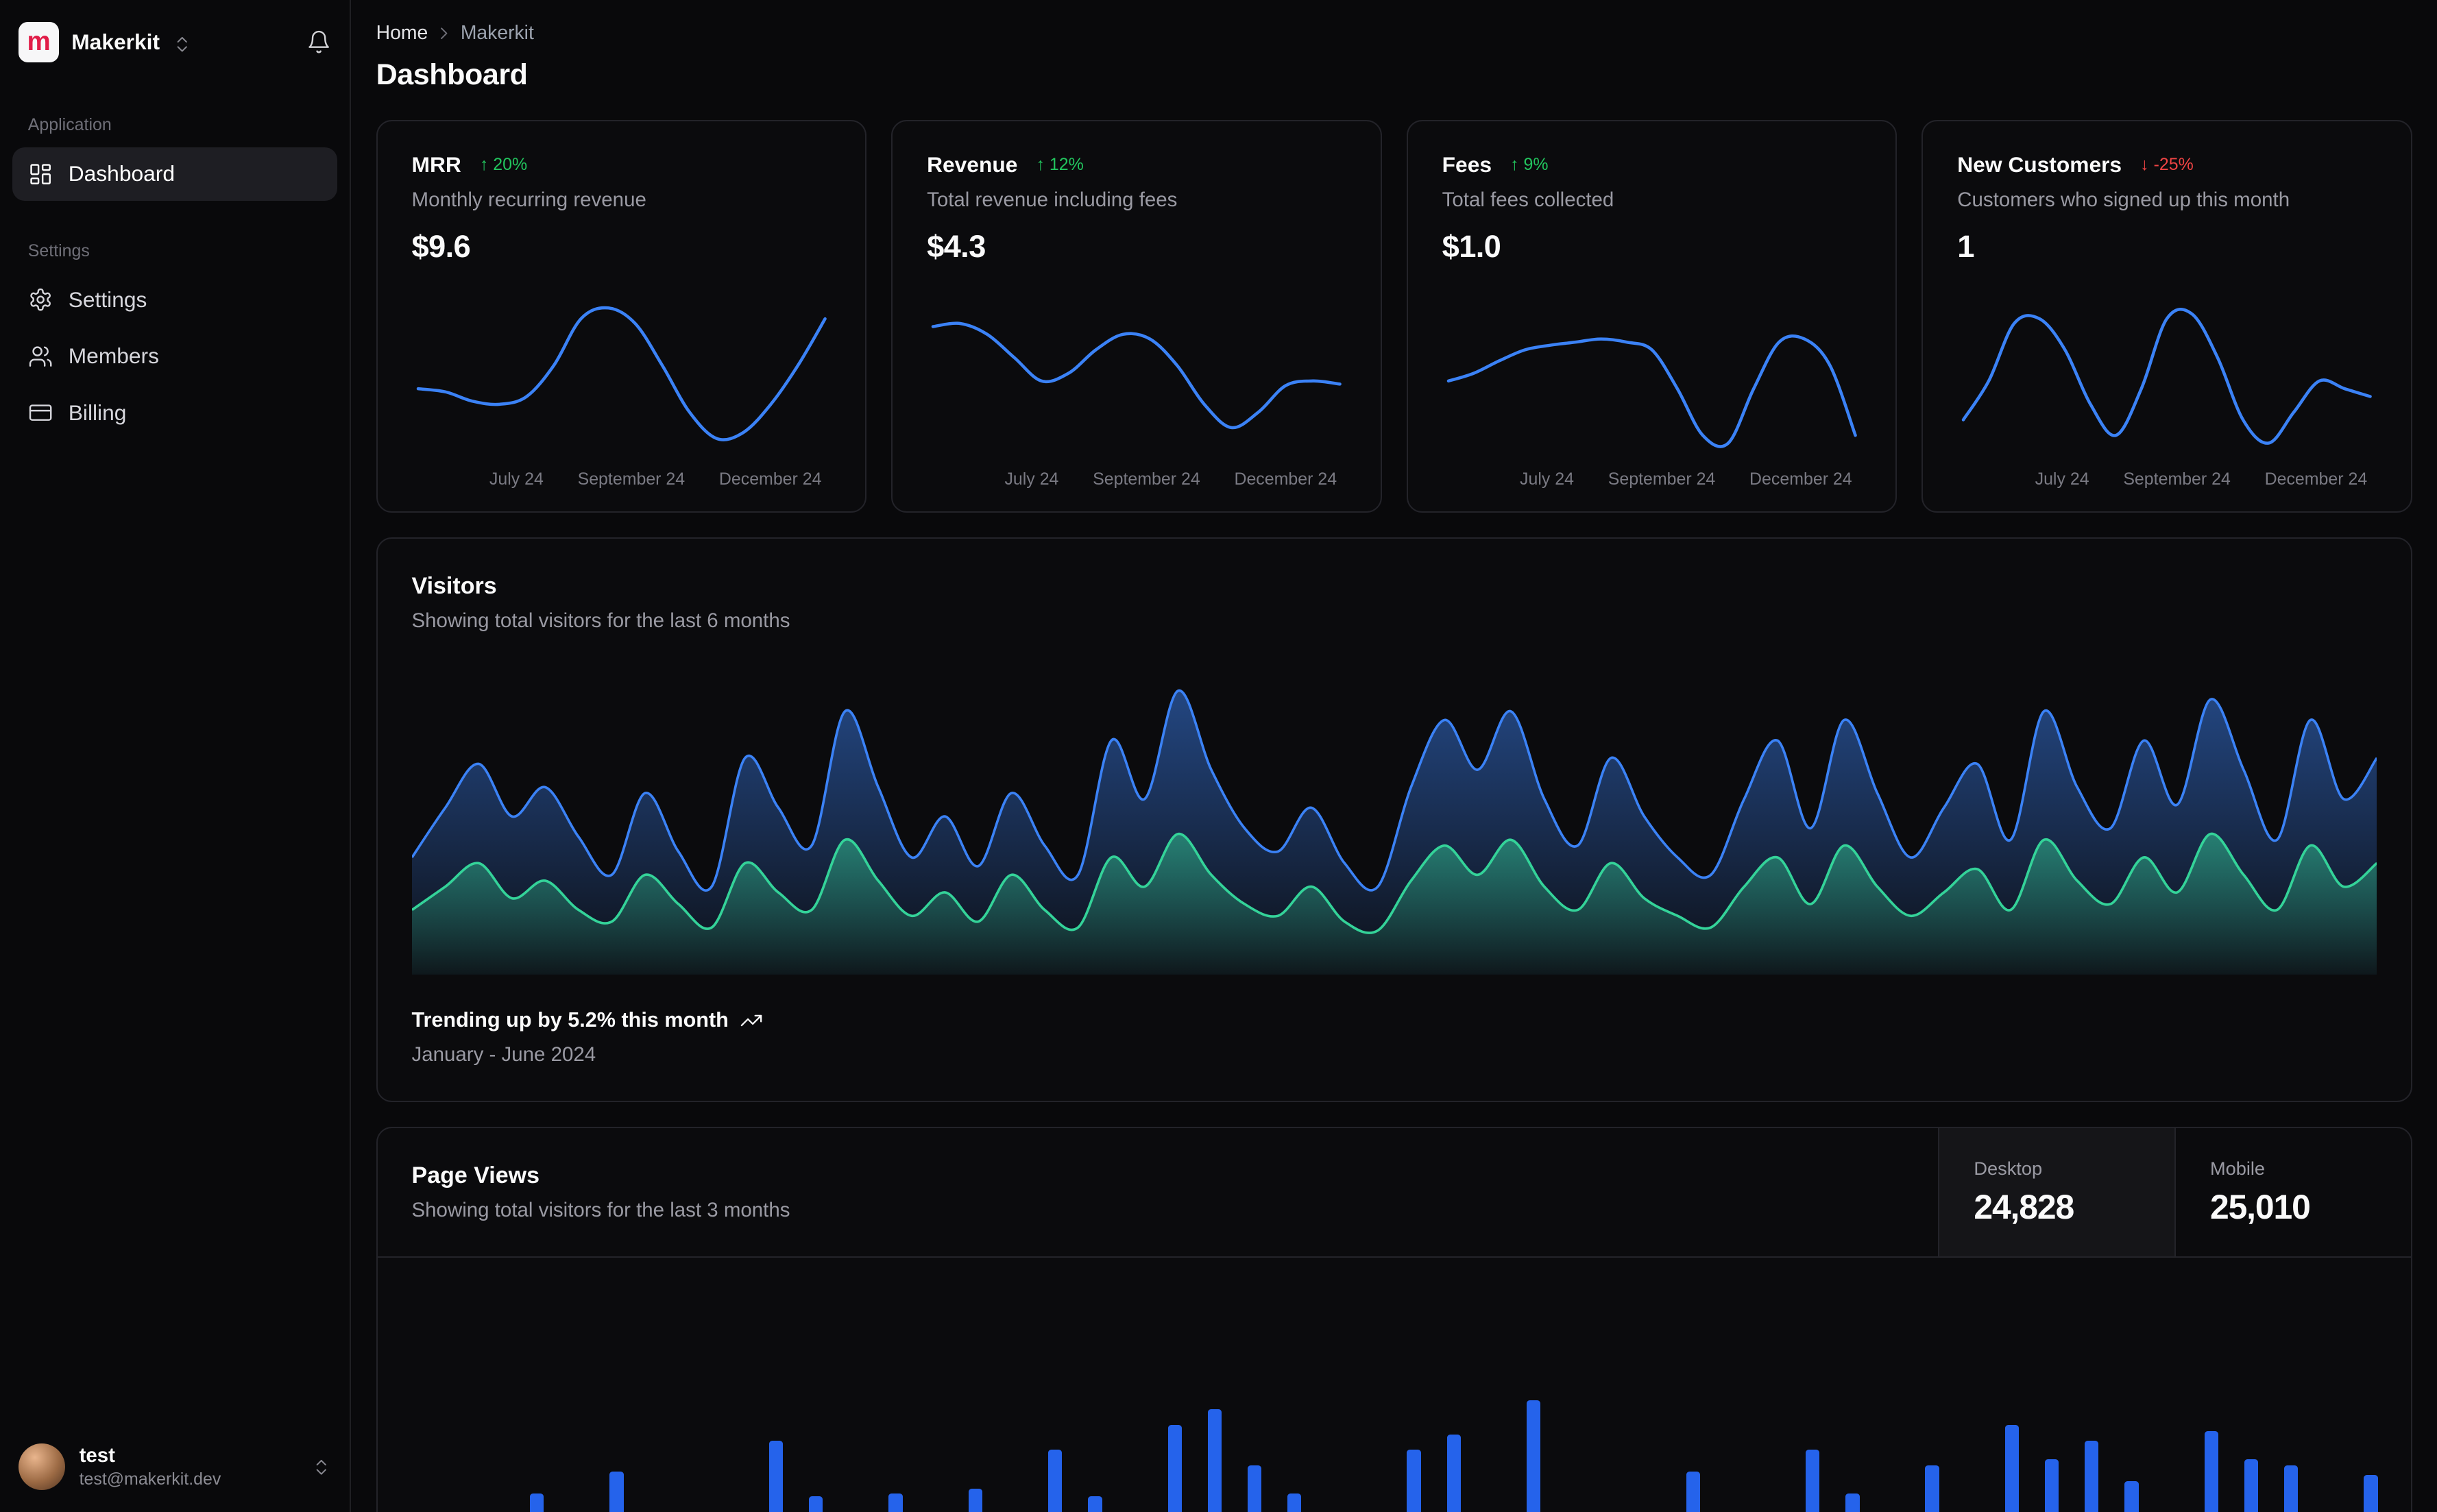 The image size is (2437, 1512). Describe the element at coordinates (1052, 200) in the screenshot. I see `stat-description: Total revenue including fees` at that location.